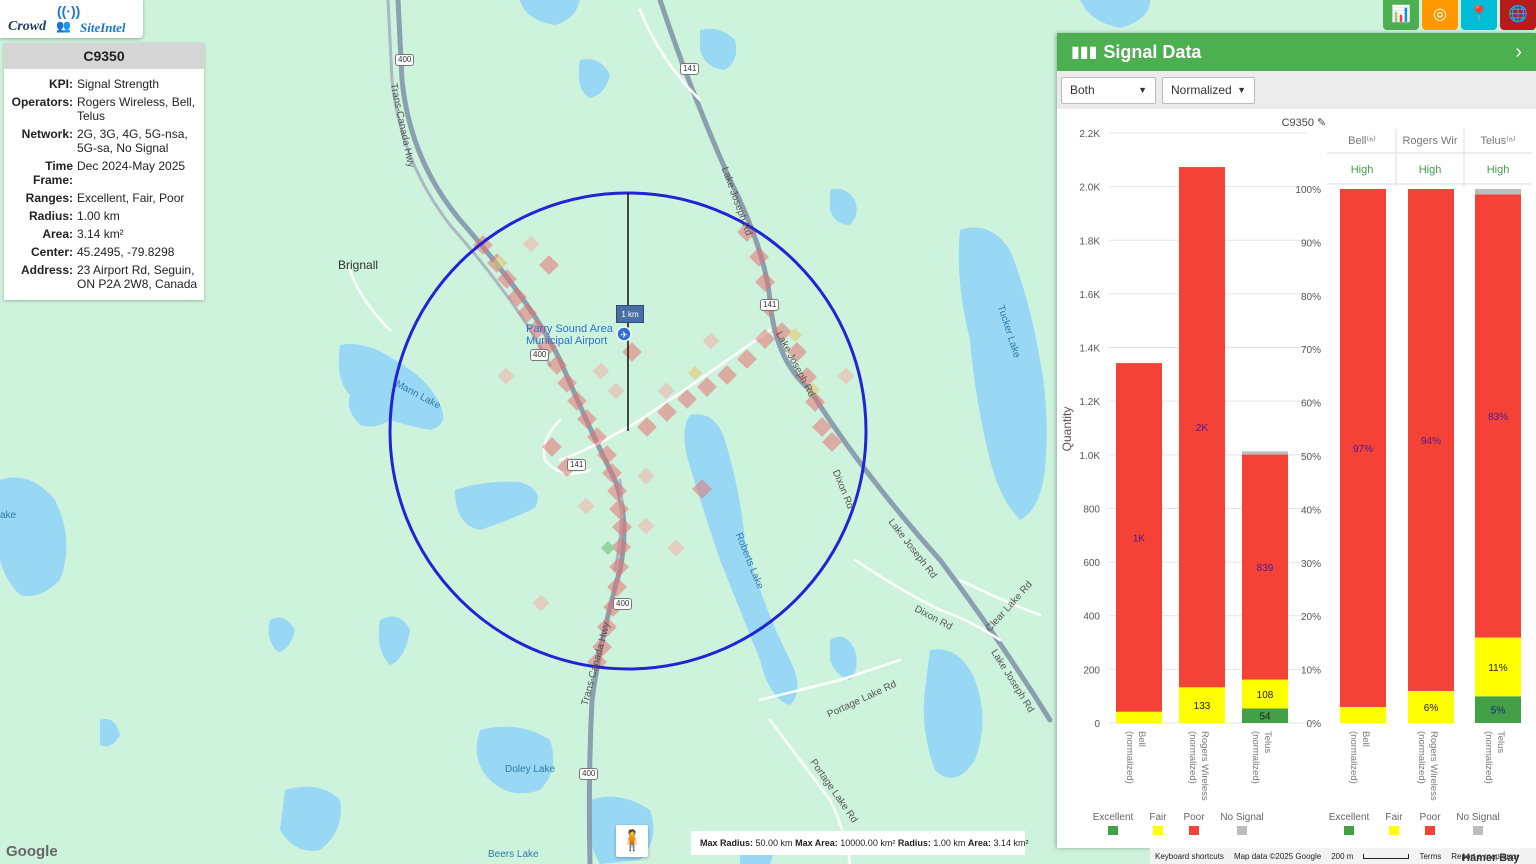 Image resolution: width=1536 pixels, height=864 pixels. I want to click on x-tick-label: Bell, so click(1365, 739).